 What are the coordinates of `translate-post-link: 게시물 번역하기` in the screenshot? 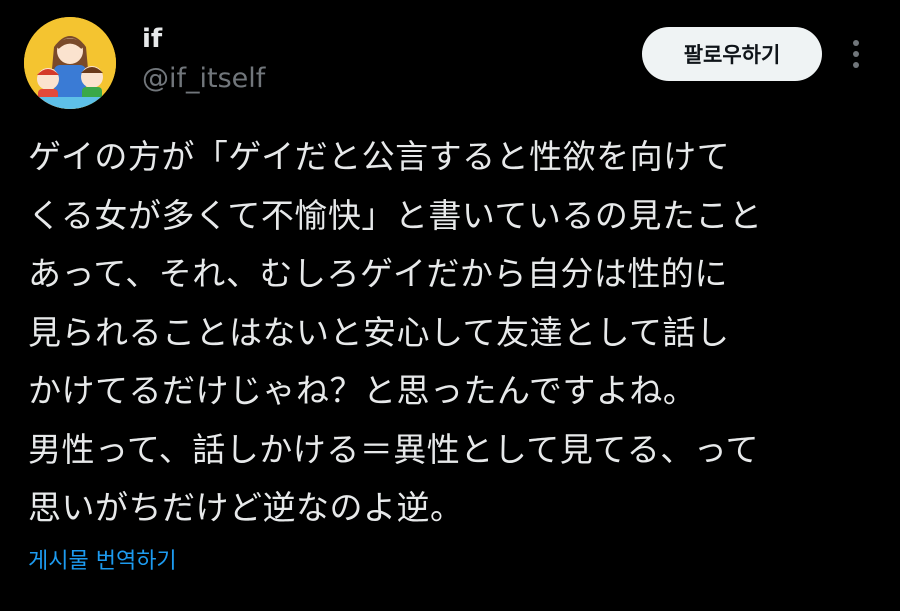 It's located at (102, 562).